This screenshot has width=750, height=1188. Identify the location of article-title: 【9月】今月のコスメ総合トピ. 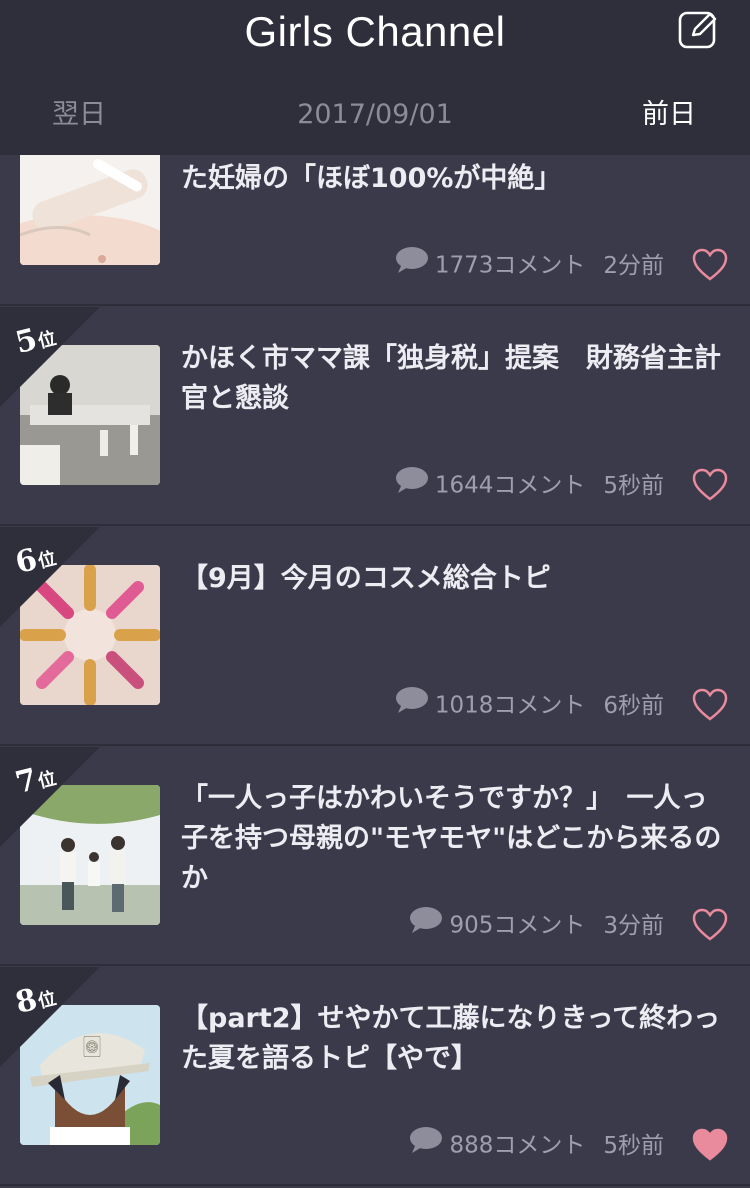
(453, 579).